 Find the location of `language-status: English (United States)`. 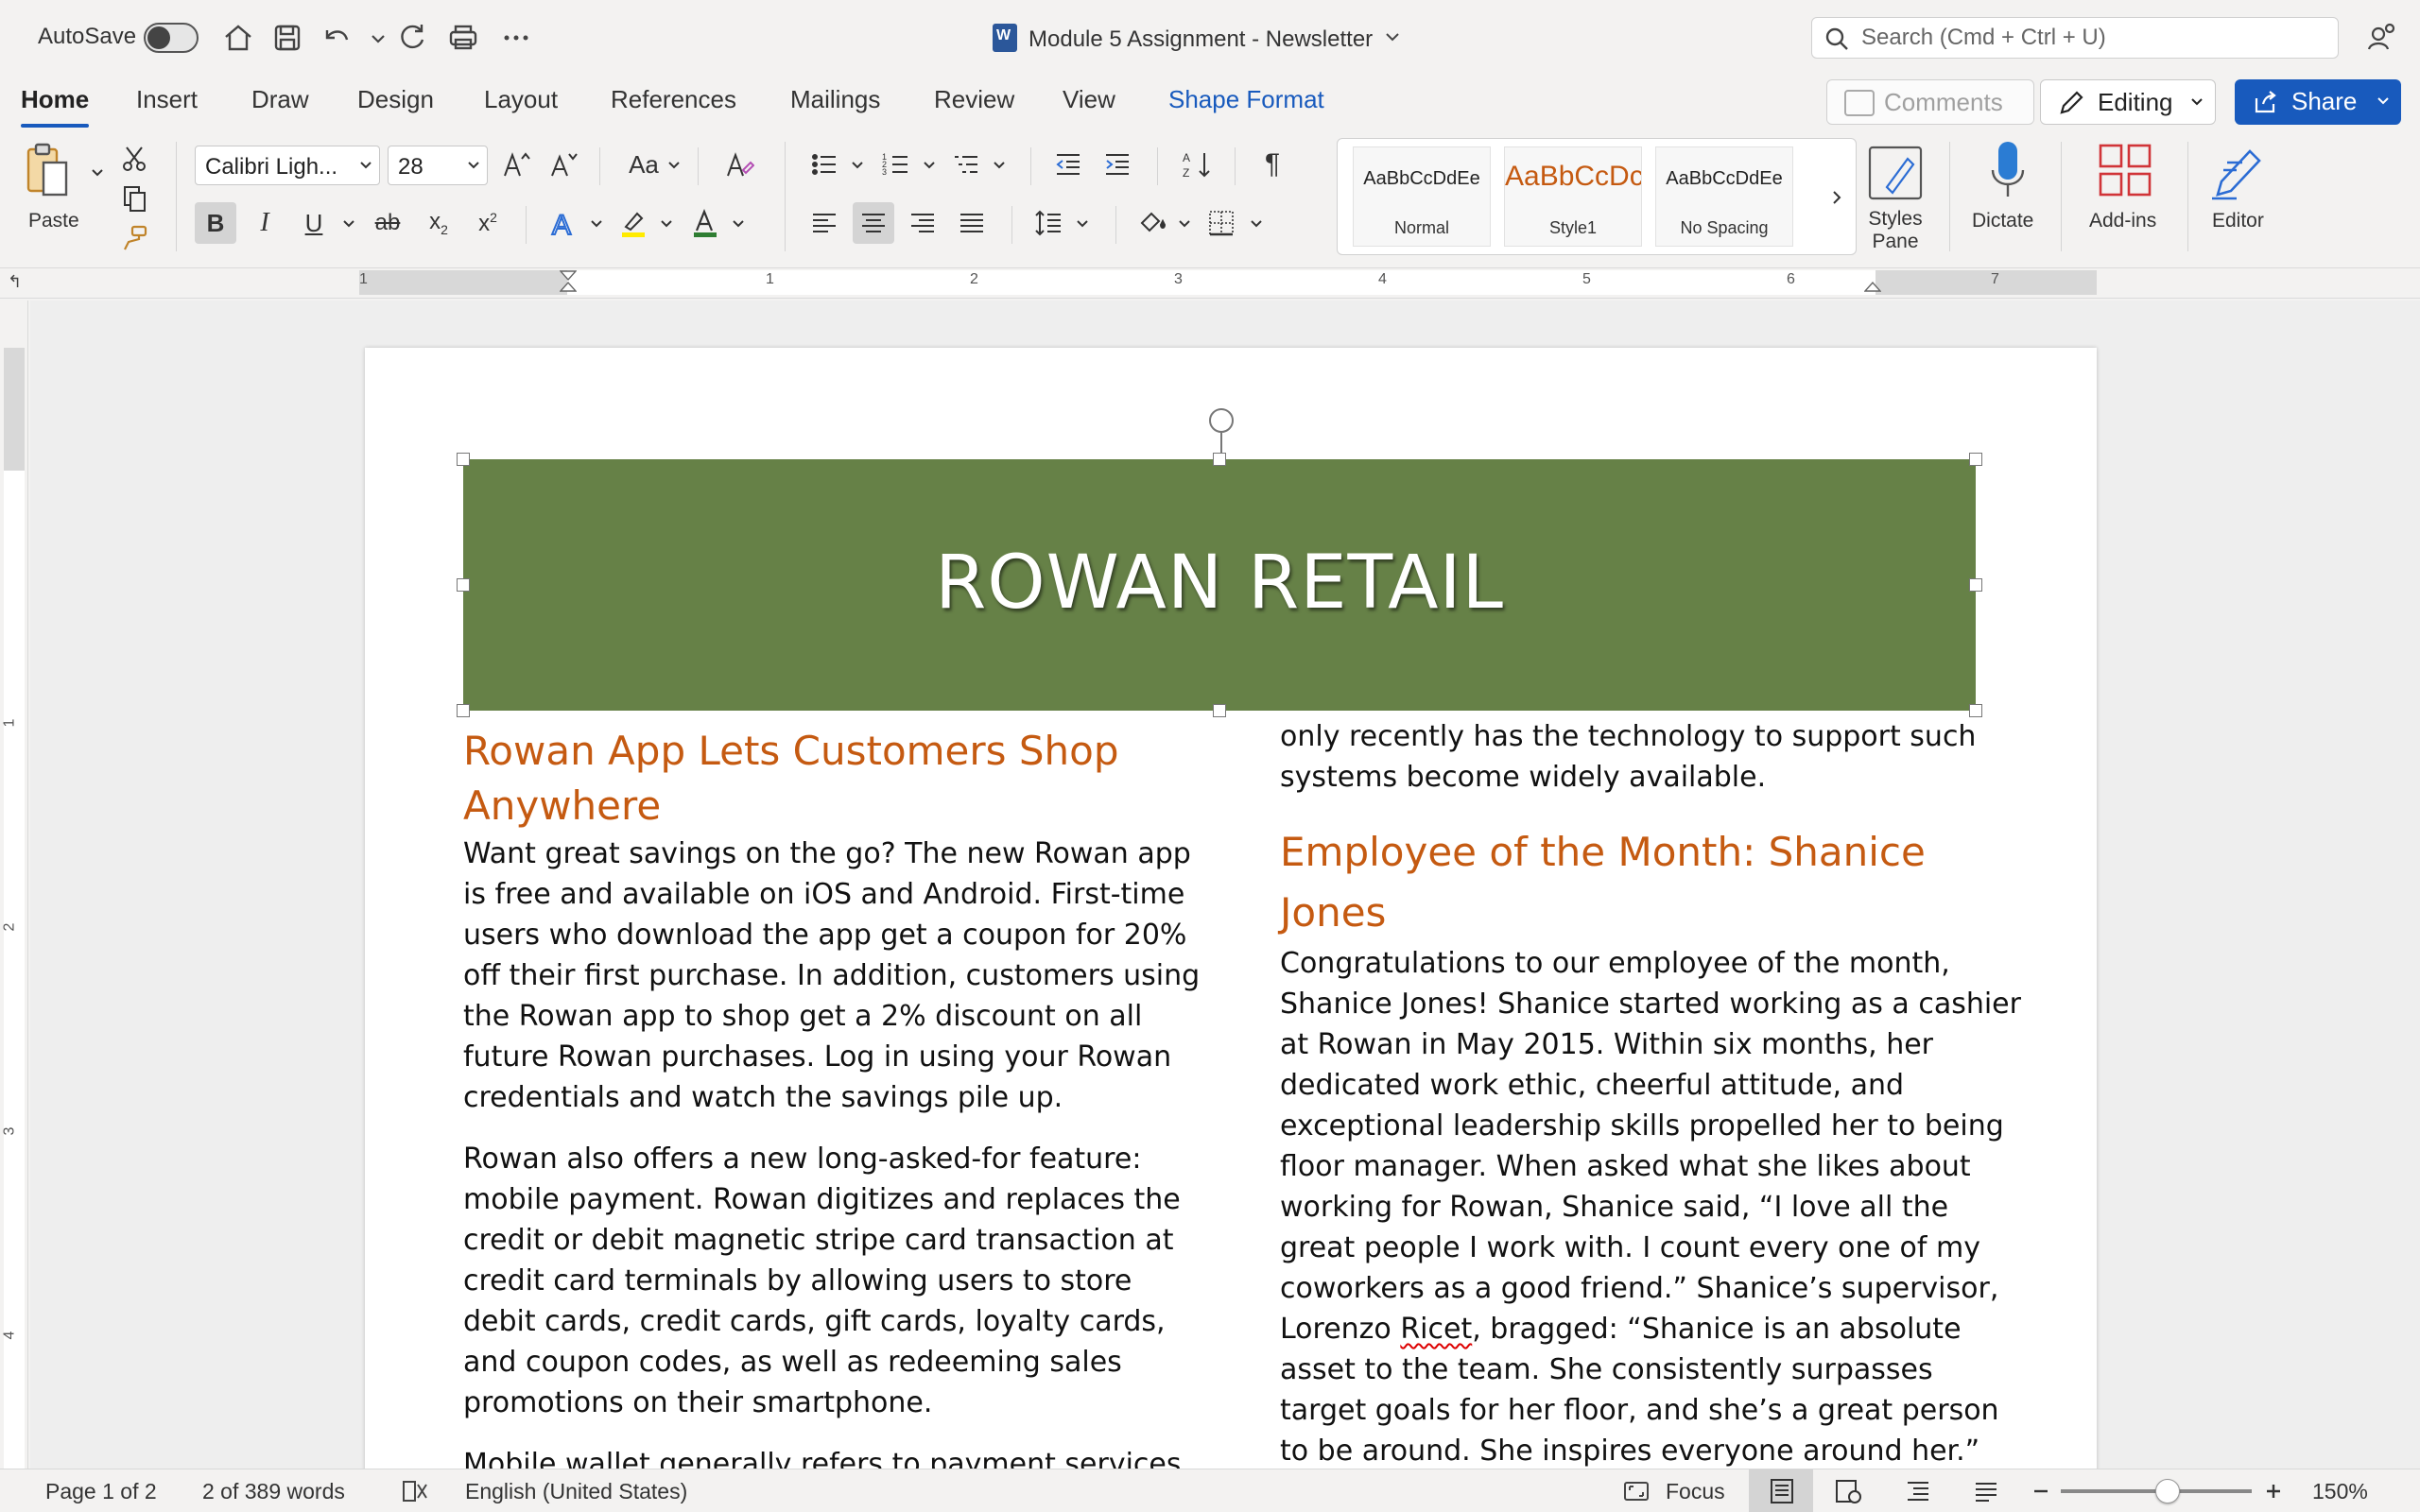

language-status: English (United States) is located at coordinates (576, 1491).